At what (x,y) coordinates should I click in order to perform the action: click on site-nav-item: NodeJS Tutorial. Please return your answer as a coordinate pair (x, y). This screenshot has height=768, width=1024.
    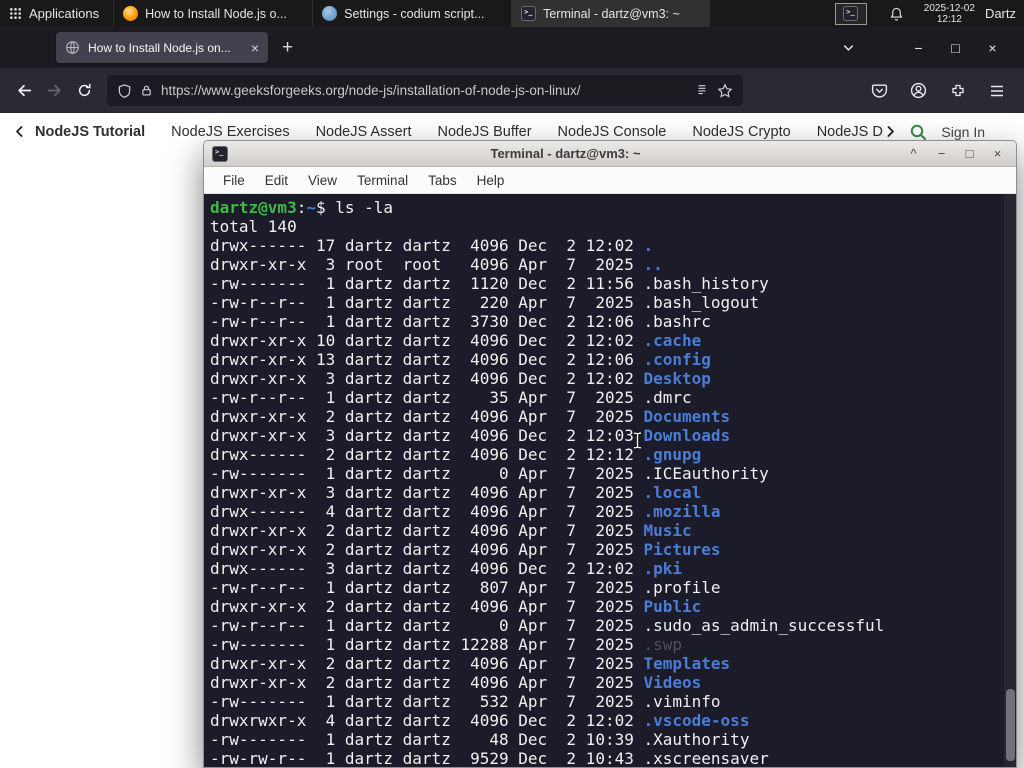
    Looking at the image, I should click on (90, 132).